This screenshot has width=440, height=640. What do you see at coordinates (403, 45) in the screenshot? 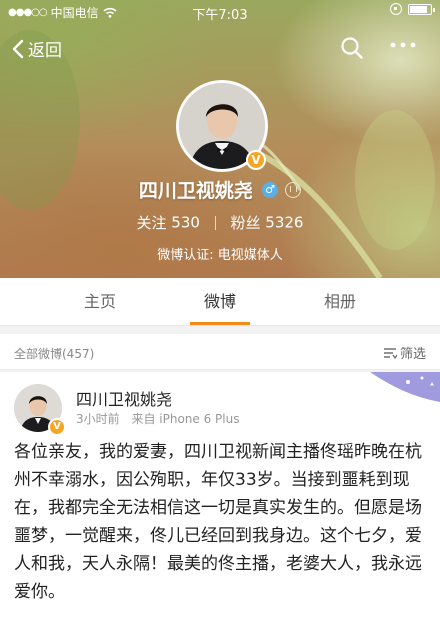
I see `more-options-icon` at bounding box center [403, 45].